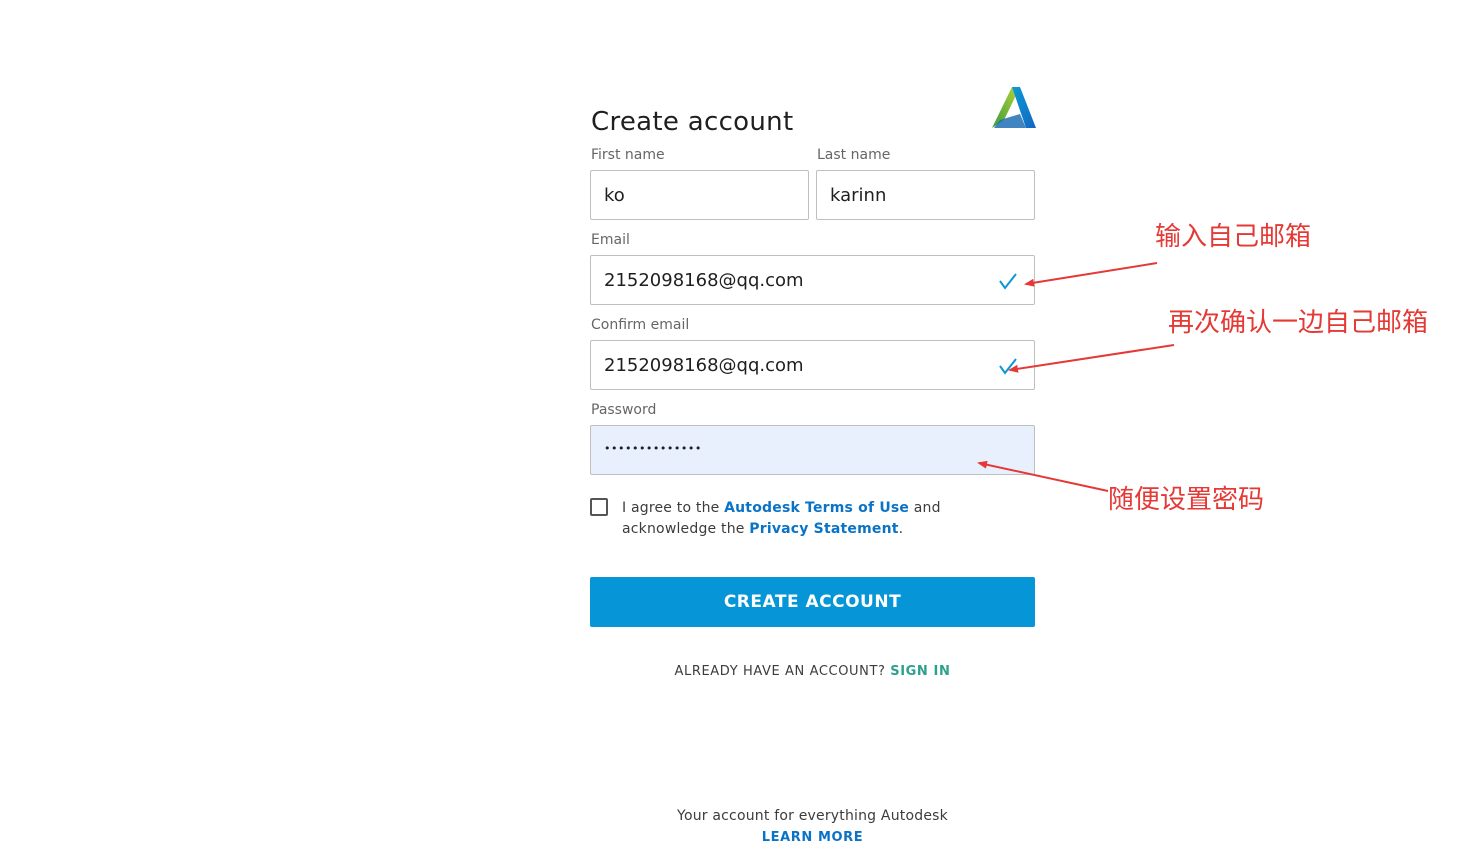 The height and width of the screenshot is (845, 1482). I want to click on confirm-email-annotation: 再次确认一边自己邮箱, so click(1298, 323).